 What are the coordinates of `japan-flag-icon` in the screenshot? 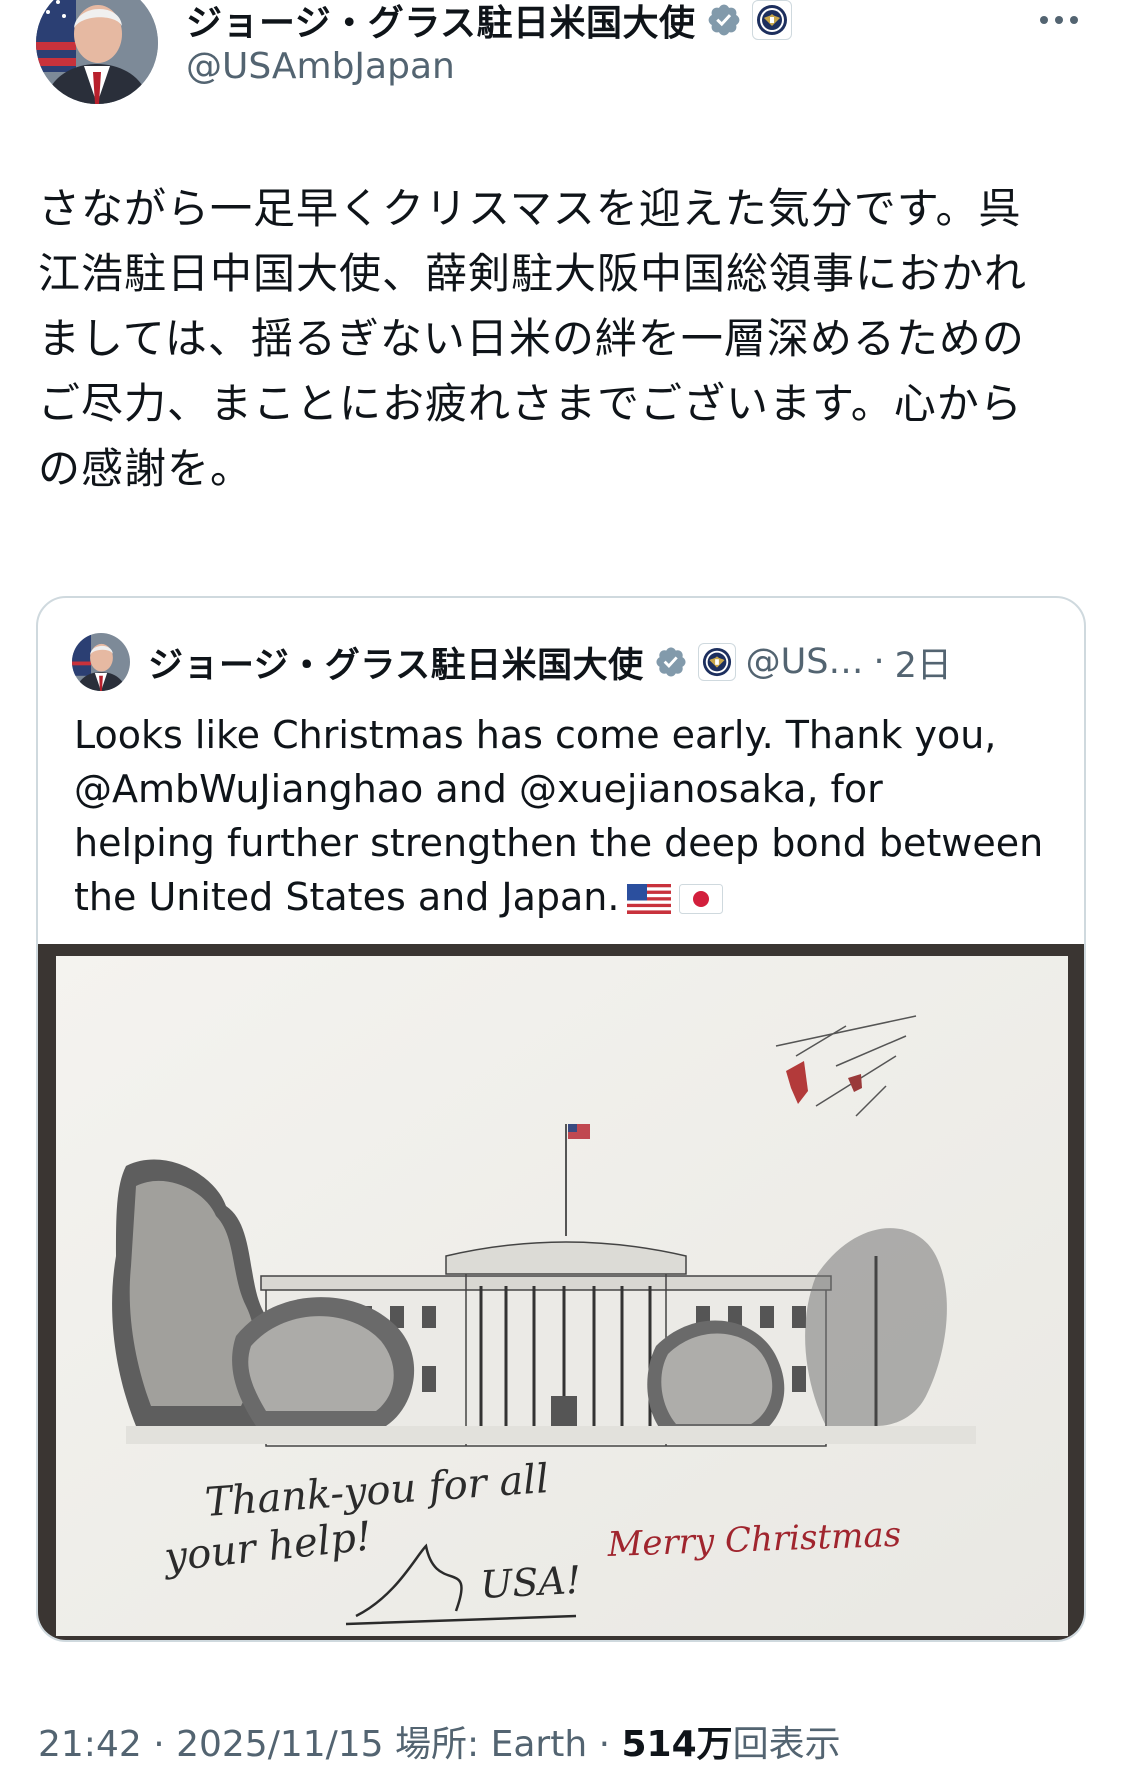 It's located at (701, 901).